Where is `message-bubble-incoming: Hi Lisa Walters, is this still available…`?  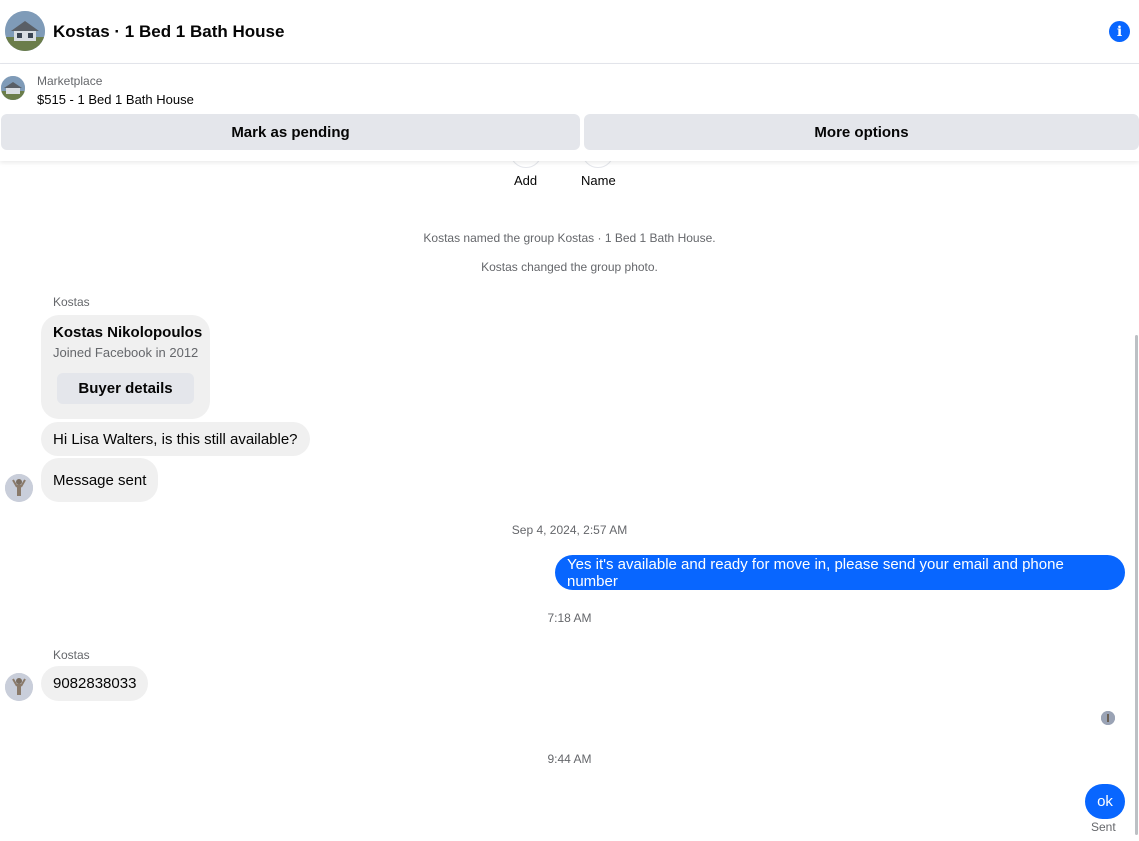 message-bubble-incoming: Hi Lisa Walters, is this still available… is located at coordinates (175, 439).